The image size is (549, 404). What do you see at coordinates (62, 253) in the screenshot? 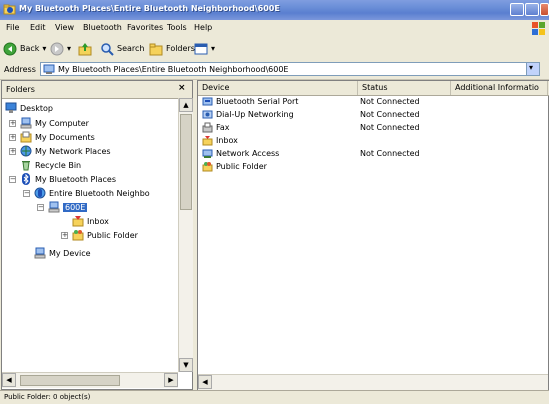
I see `tree-item-my-device: My Device` at bounding box center [62, 253].